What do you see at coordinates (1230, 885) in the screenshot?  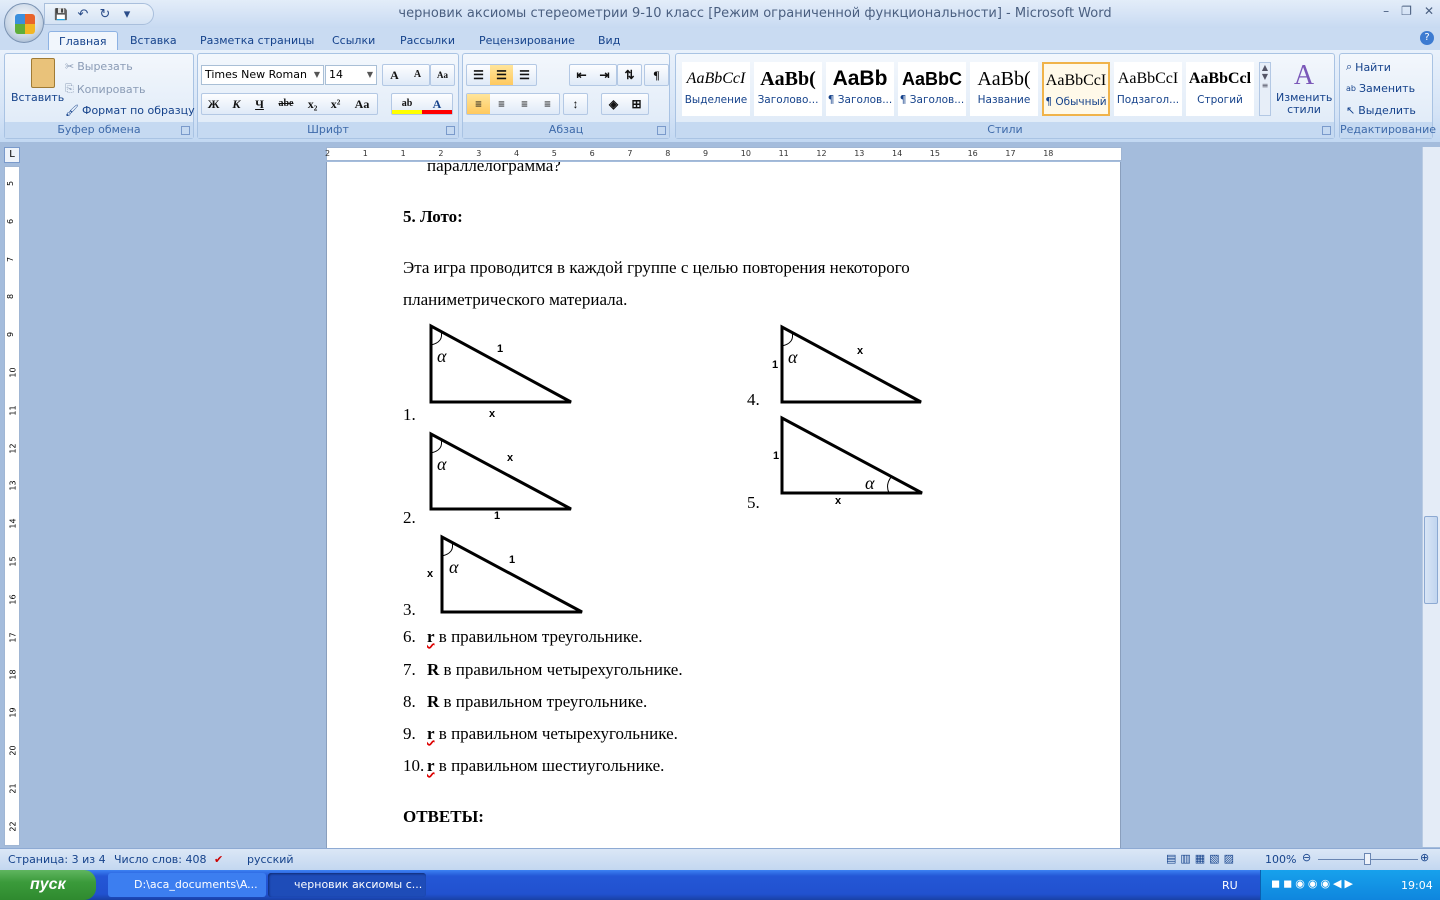 I see `language-bar: RU` at bounding box center [1230, 885].